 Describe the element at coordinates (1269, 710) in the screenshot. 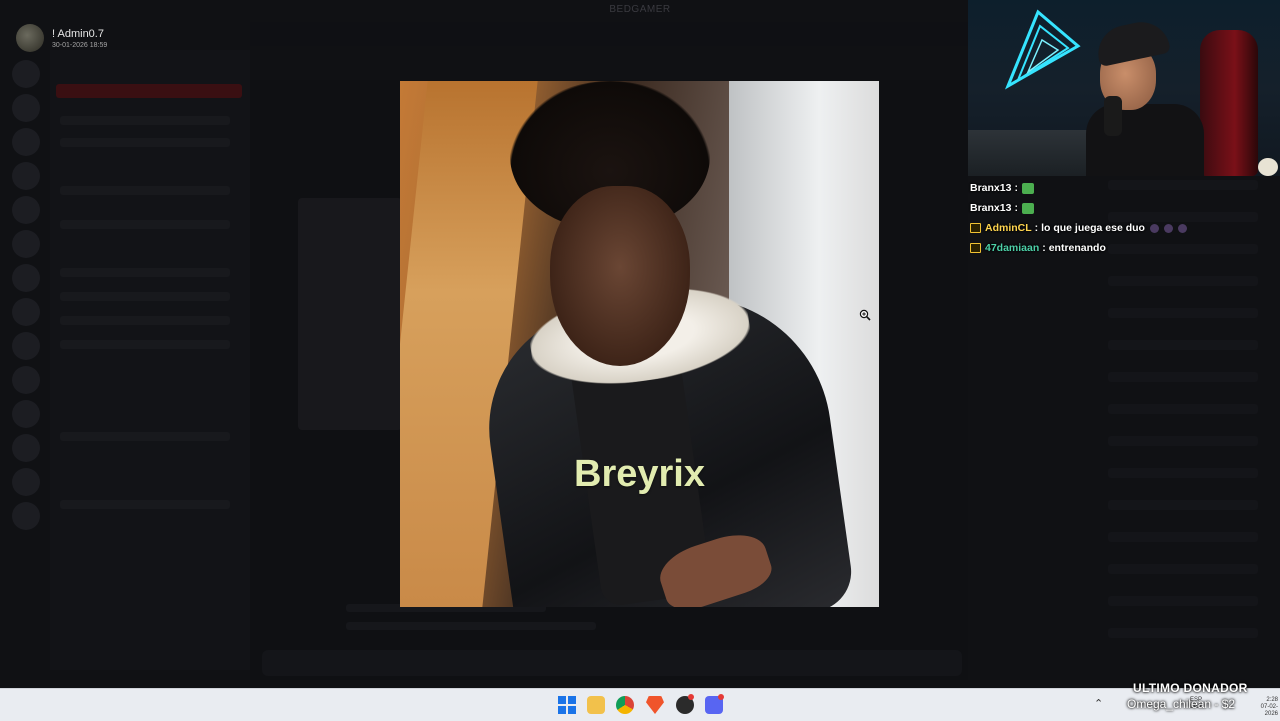

I see `clock-date: 07-02-2026` at that location.